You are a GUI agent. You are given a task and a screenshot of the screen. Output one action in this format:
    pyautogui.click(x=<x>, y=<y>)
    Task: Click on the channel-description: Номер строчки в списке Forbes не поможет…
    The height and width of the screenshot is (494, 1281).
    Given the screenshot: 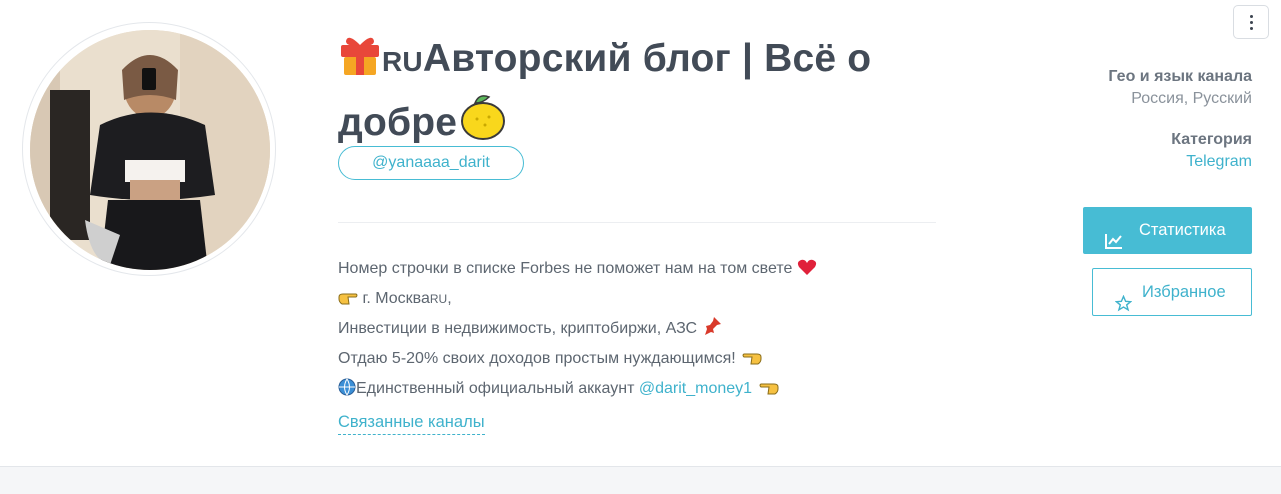 What is the action you would take?
    pyautogui.click(x=648, y=330)
    